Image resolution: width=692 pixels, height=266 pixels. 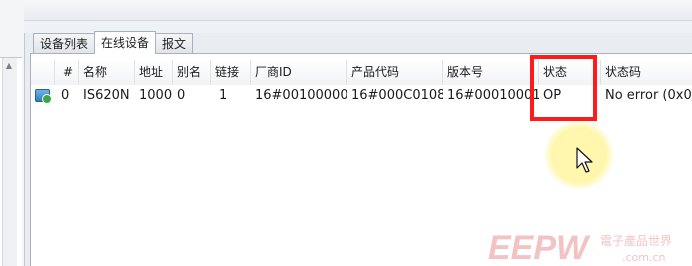 What do you see at coordinates (584, 160) in the screenshot?
I see `mouse-cursor-icon` at bounding box center [584, 160].